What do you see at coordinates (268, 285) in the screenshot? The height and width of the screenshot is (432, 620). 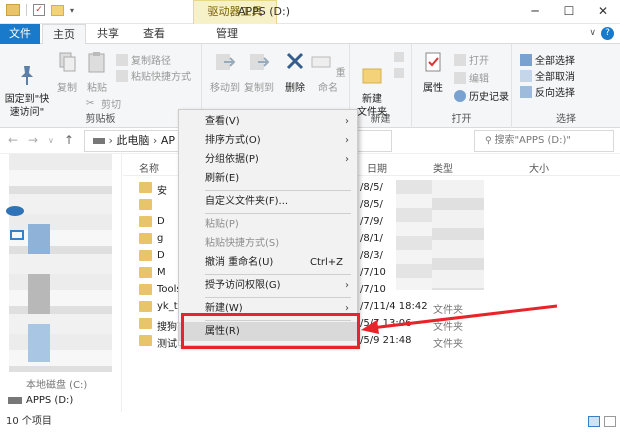 I see `menu-item-give-access: 授予访问权限(G) ›` at bounding box center [268, 285].